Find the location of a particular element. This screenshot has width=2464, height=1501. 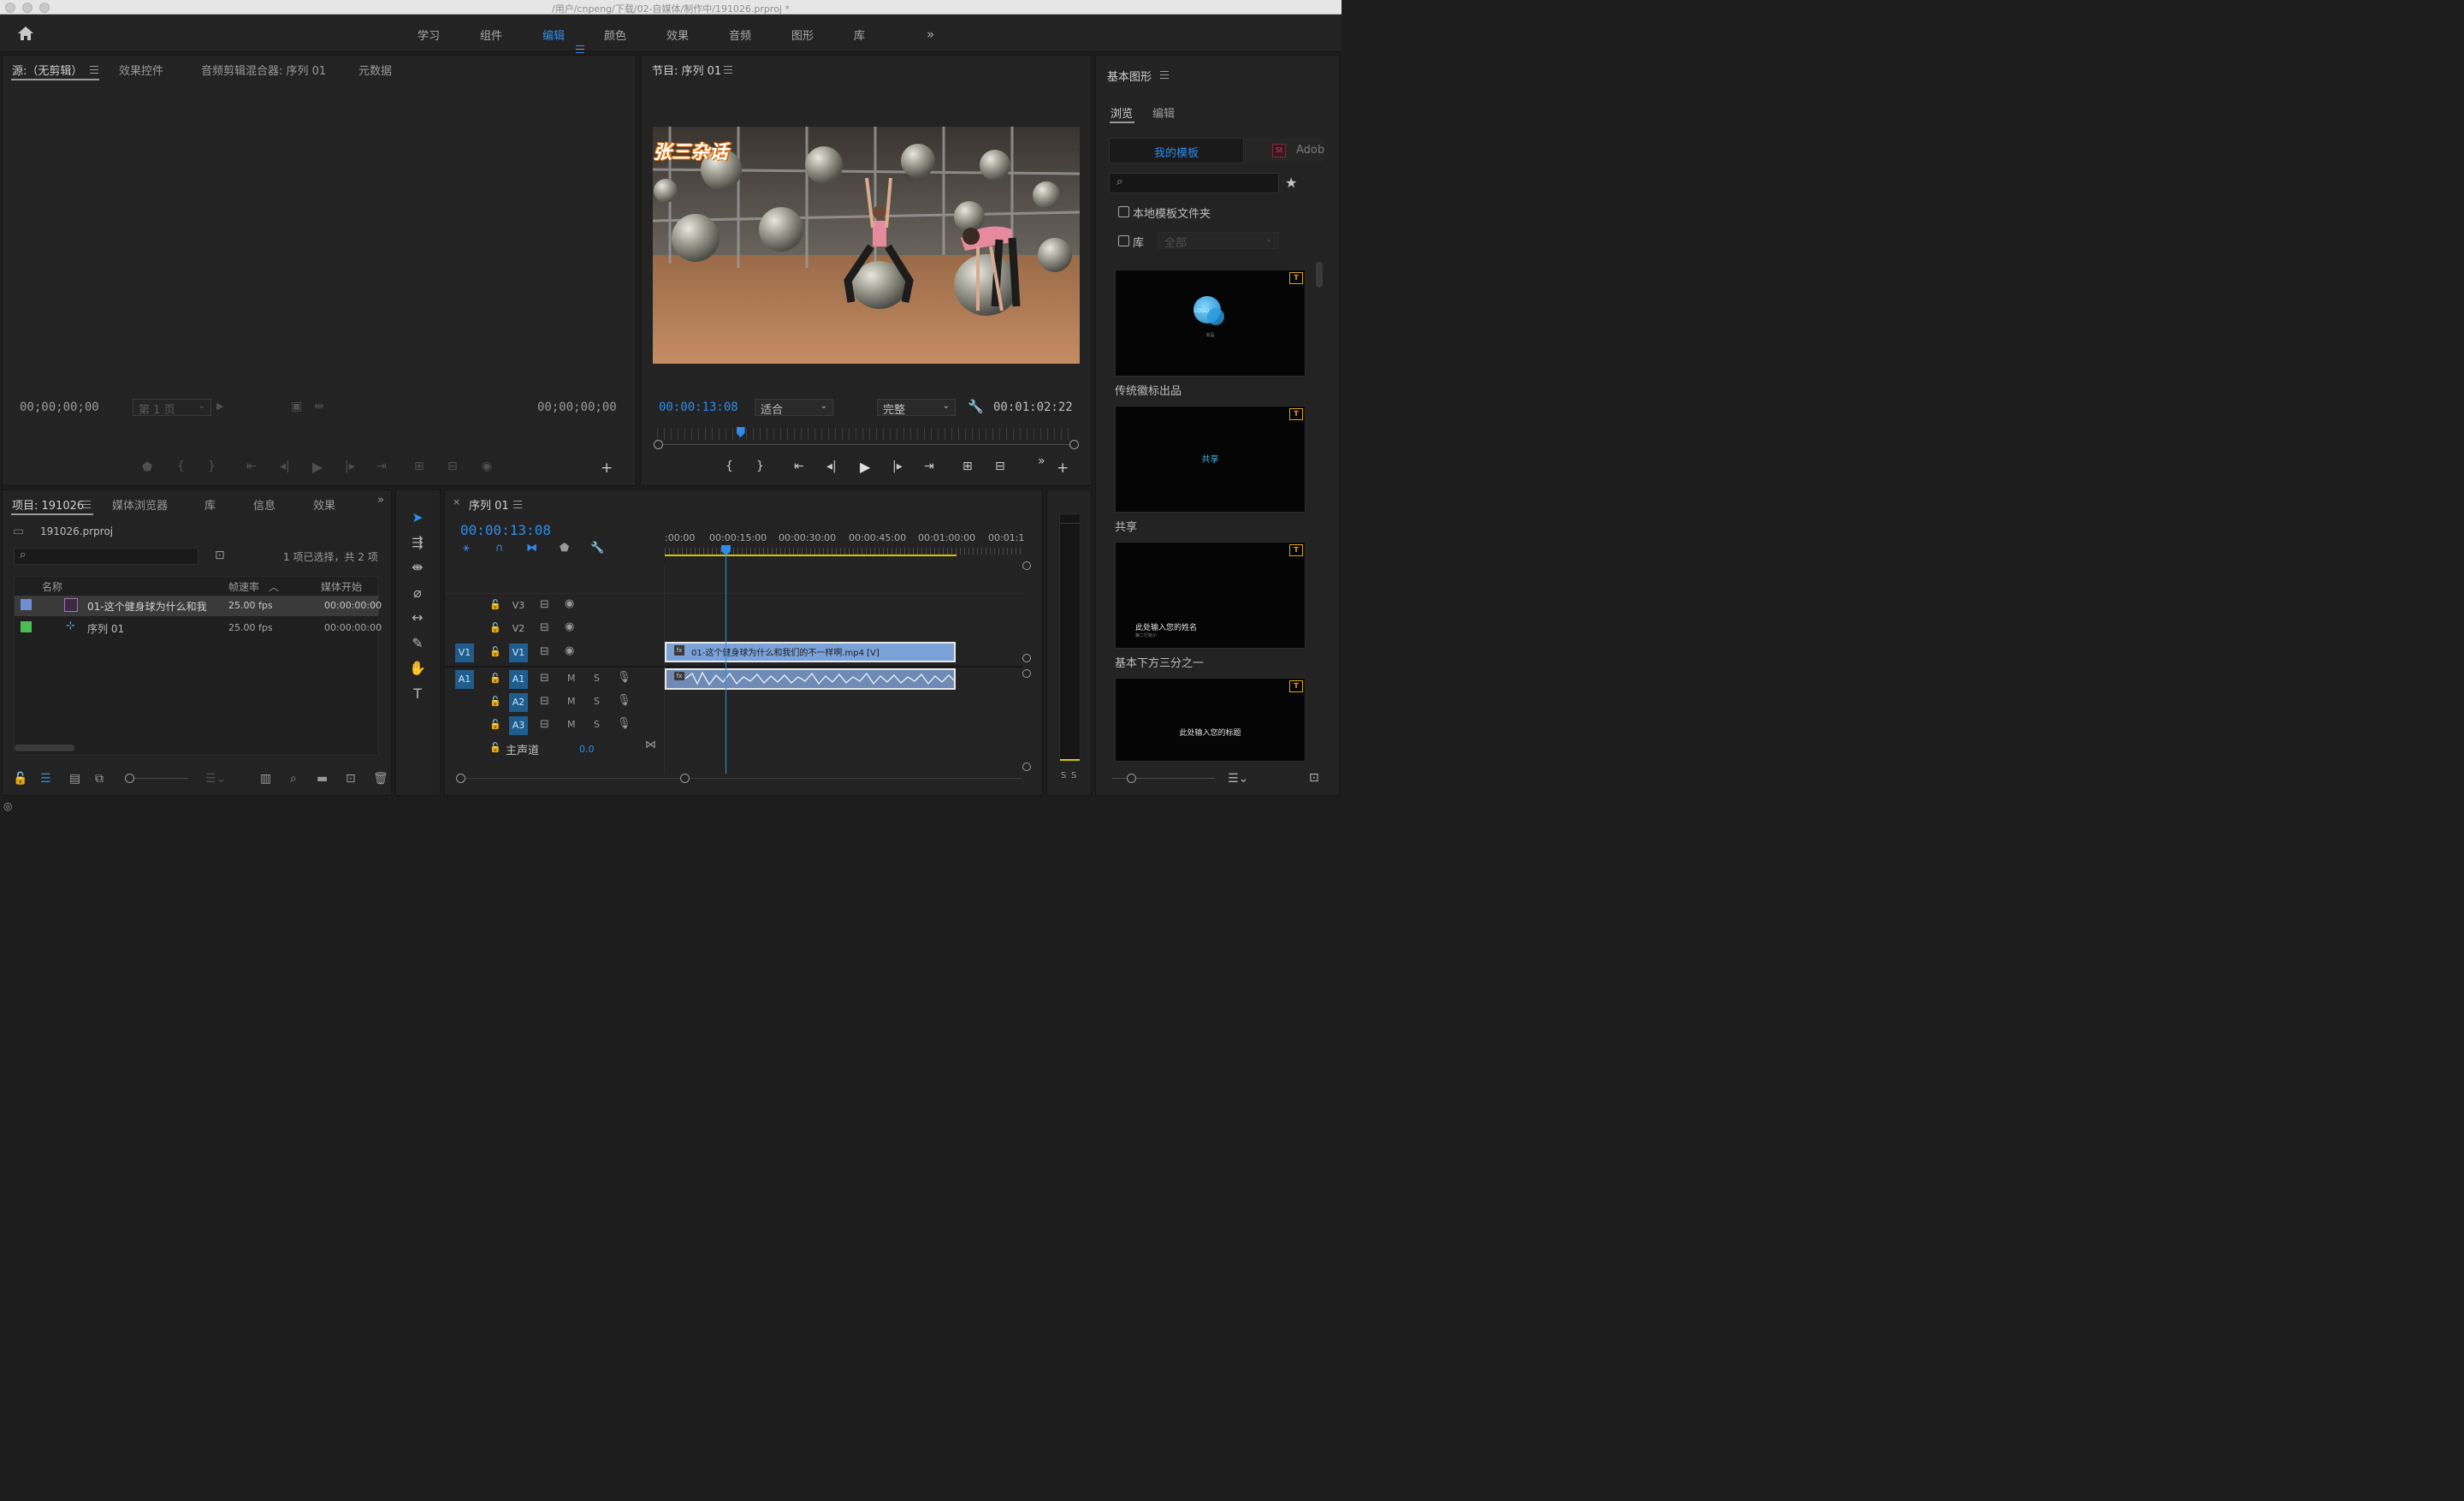

drop-frame-icon: ⇹ is located at coordinates (319, 406).